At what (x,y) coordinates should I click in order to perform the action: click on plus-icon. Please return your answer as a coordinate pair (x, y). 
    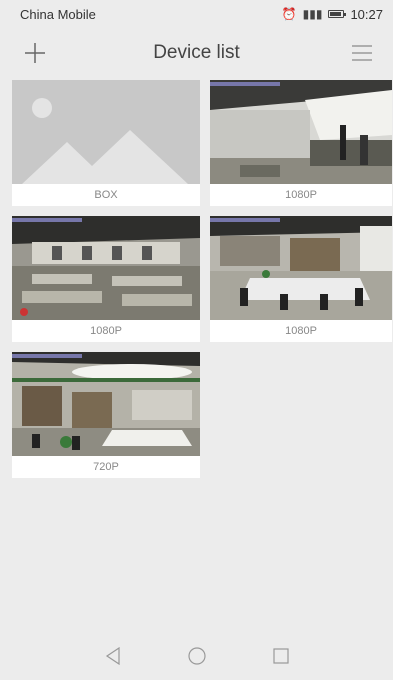
    Looking at the image, I should click on (35, 53).